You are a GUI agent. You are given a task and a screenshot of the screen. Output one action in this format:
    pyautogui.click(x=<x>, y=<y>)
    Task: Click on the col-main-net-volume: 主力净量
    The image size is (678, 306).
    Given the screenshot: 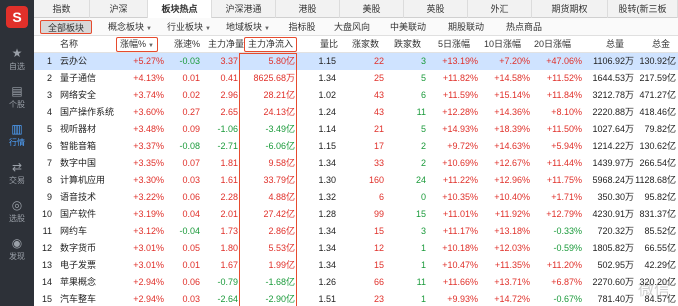 What is the action you would take?
    pyautogui.click(x=226, y=44)
    